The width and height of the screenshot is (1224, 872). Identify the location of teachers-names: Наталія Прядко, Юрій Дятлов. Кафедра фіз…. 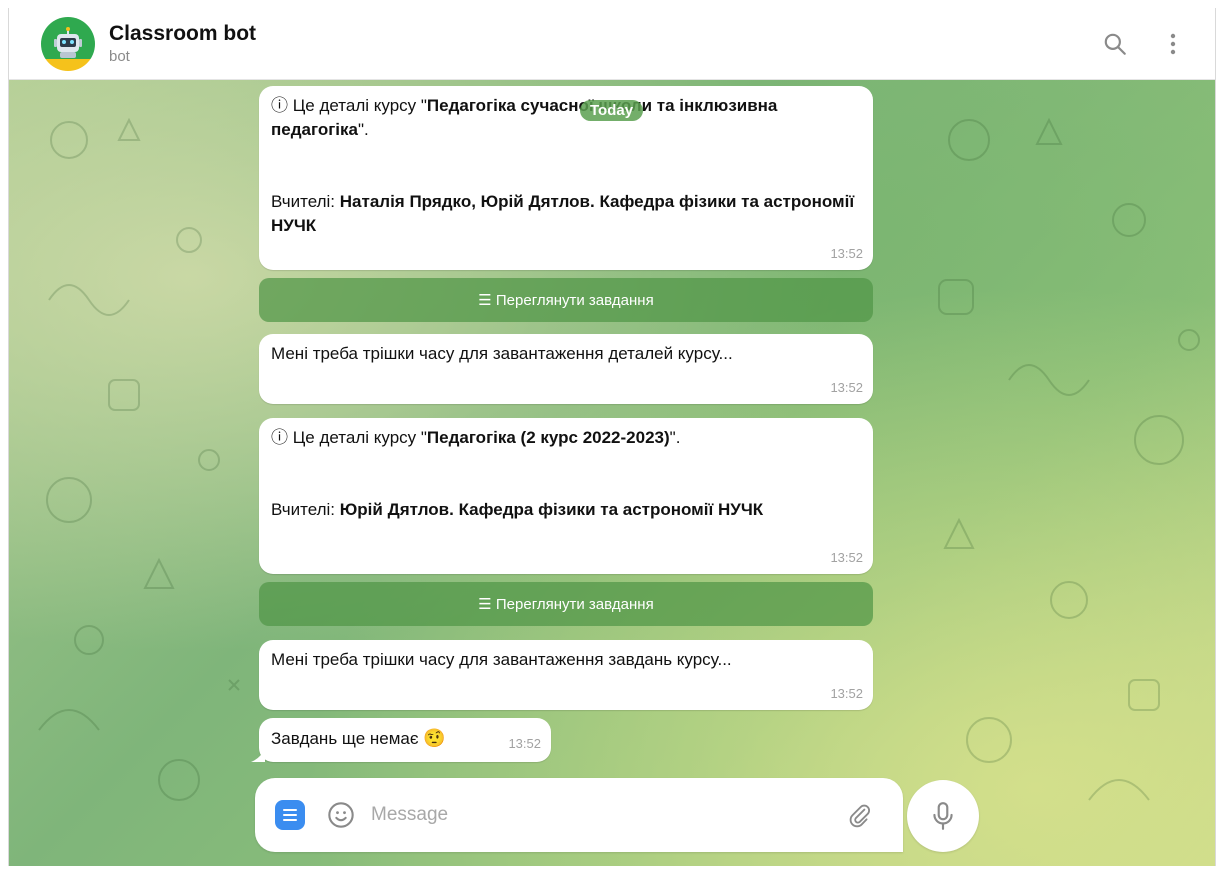
(563, 213).